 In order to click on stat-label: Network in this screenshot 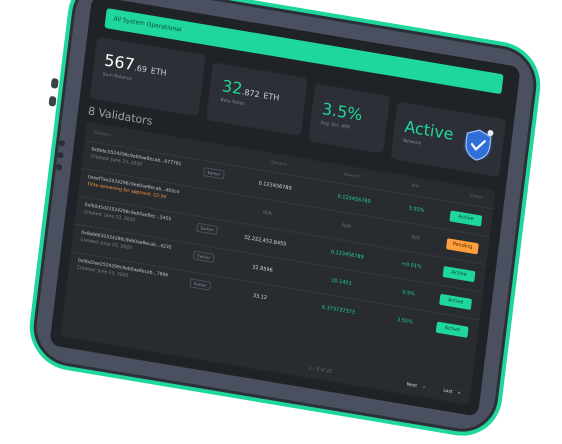, I will do `click(412, 142)`.